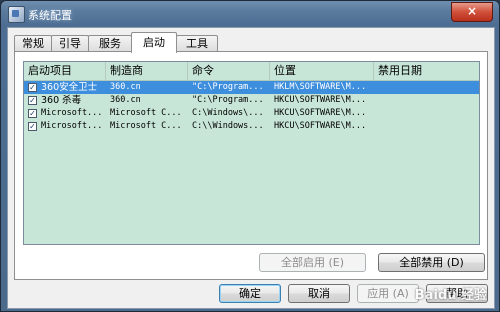  What do you see at coordinates (426, 71) in the screenshot?
I see `column-header-disabled-date: 禁用日期` at bounding box center [426, 71].